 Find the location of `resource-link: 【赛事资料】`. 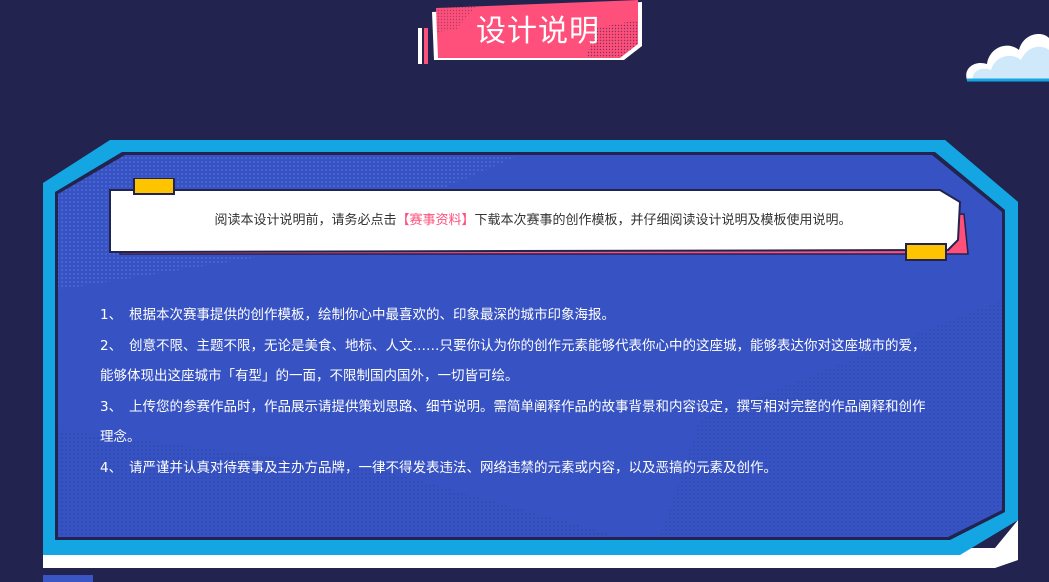

resource-link: 【赛事资料】 is located at coordinates (435, 220).